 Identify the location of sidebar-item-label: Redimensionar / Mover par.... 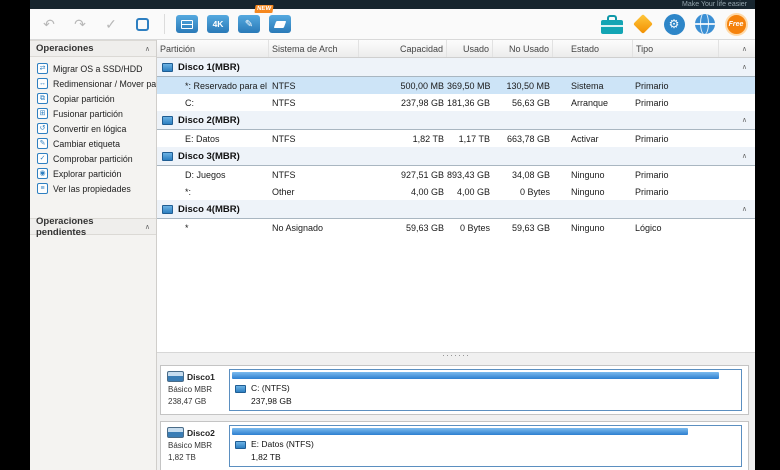
(104, 83).